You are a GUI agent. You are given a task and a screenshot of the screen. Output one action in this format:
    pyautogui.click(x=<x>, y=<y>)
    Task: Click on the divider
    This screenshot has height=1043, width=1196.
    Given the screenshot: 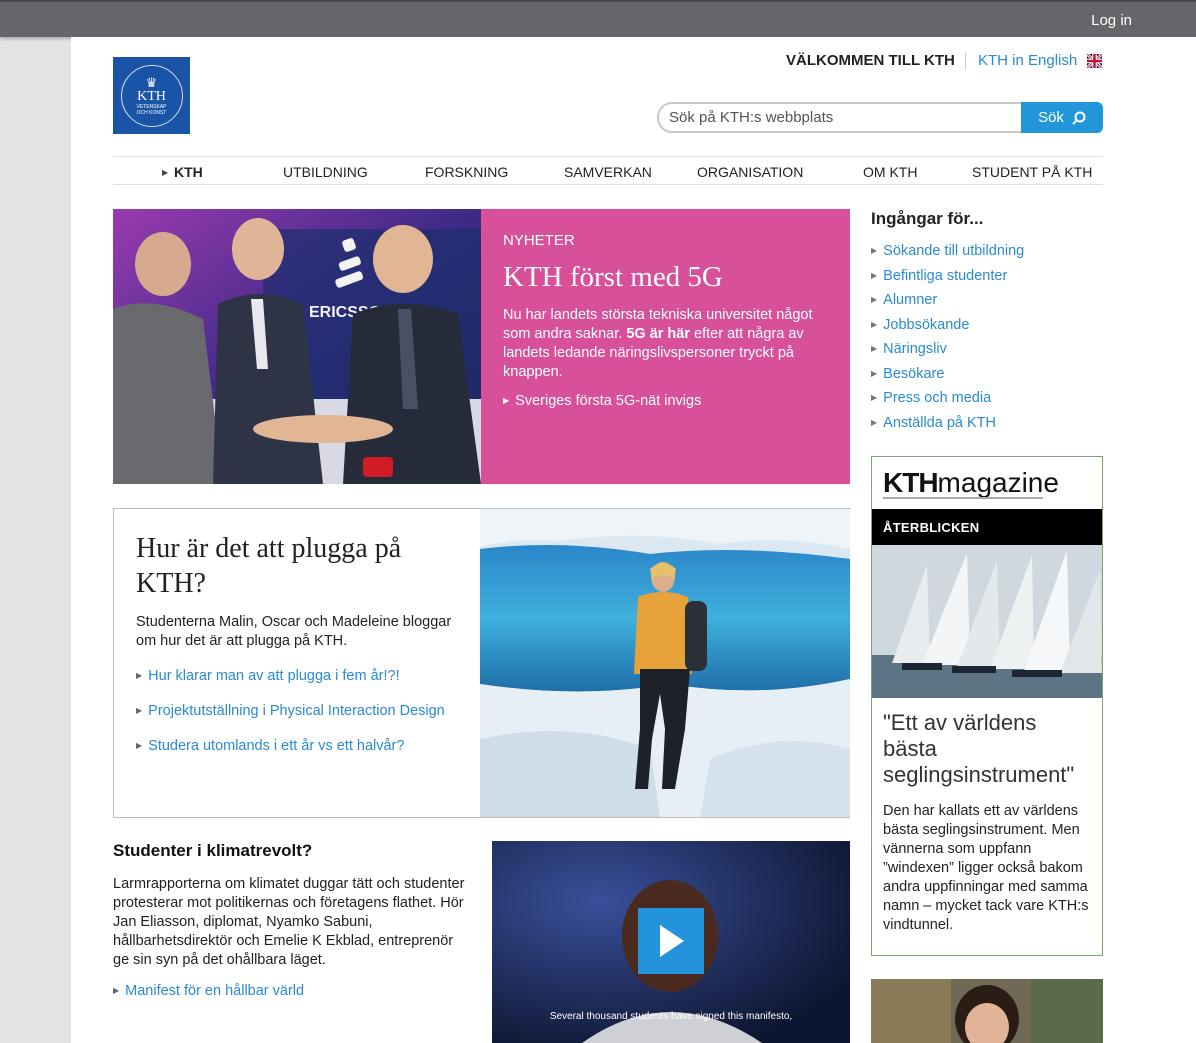 What is the action you would take?
    pyautogui.click(x=965, y=61)
    